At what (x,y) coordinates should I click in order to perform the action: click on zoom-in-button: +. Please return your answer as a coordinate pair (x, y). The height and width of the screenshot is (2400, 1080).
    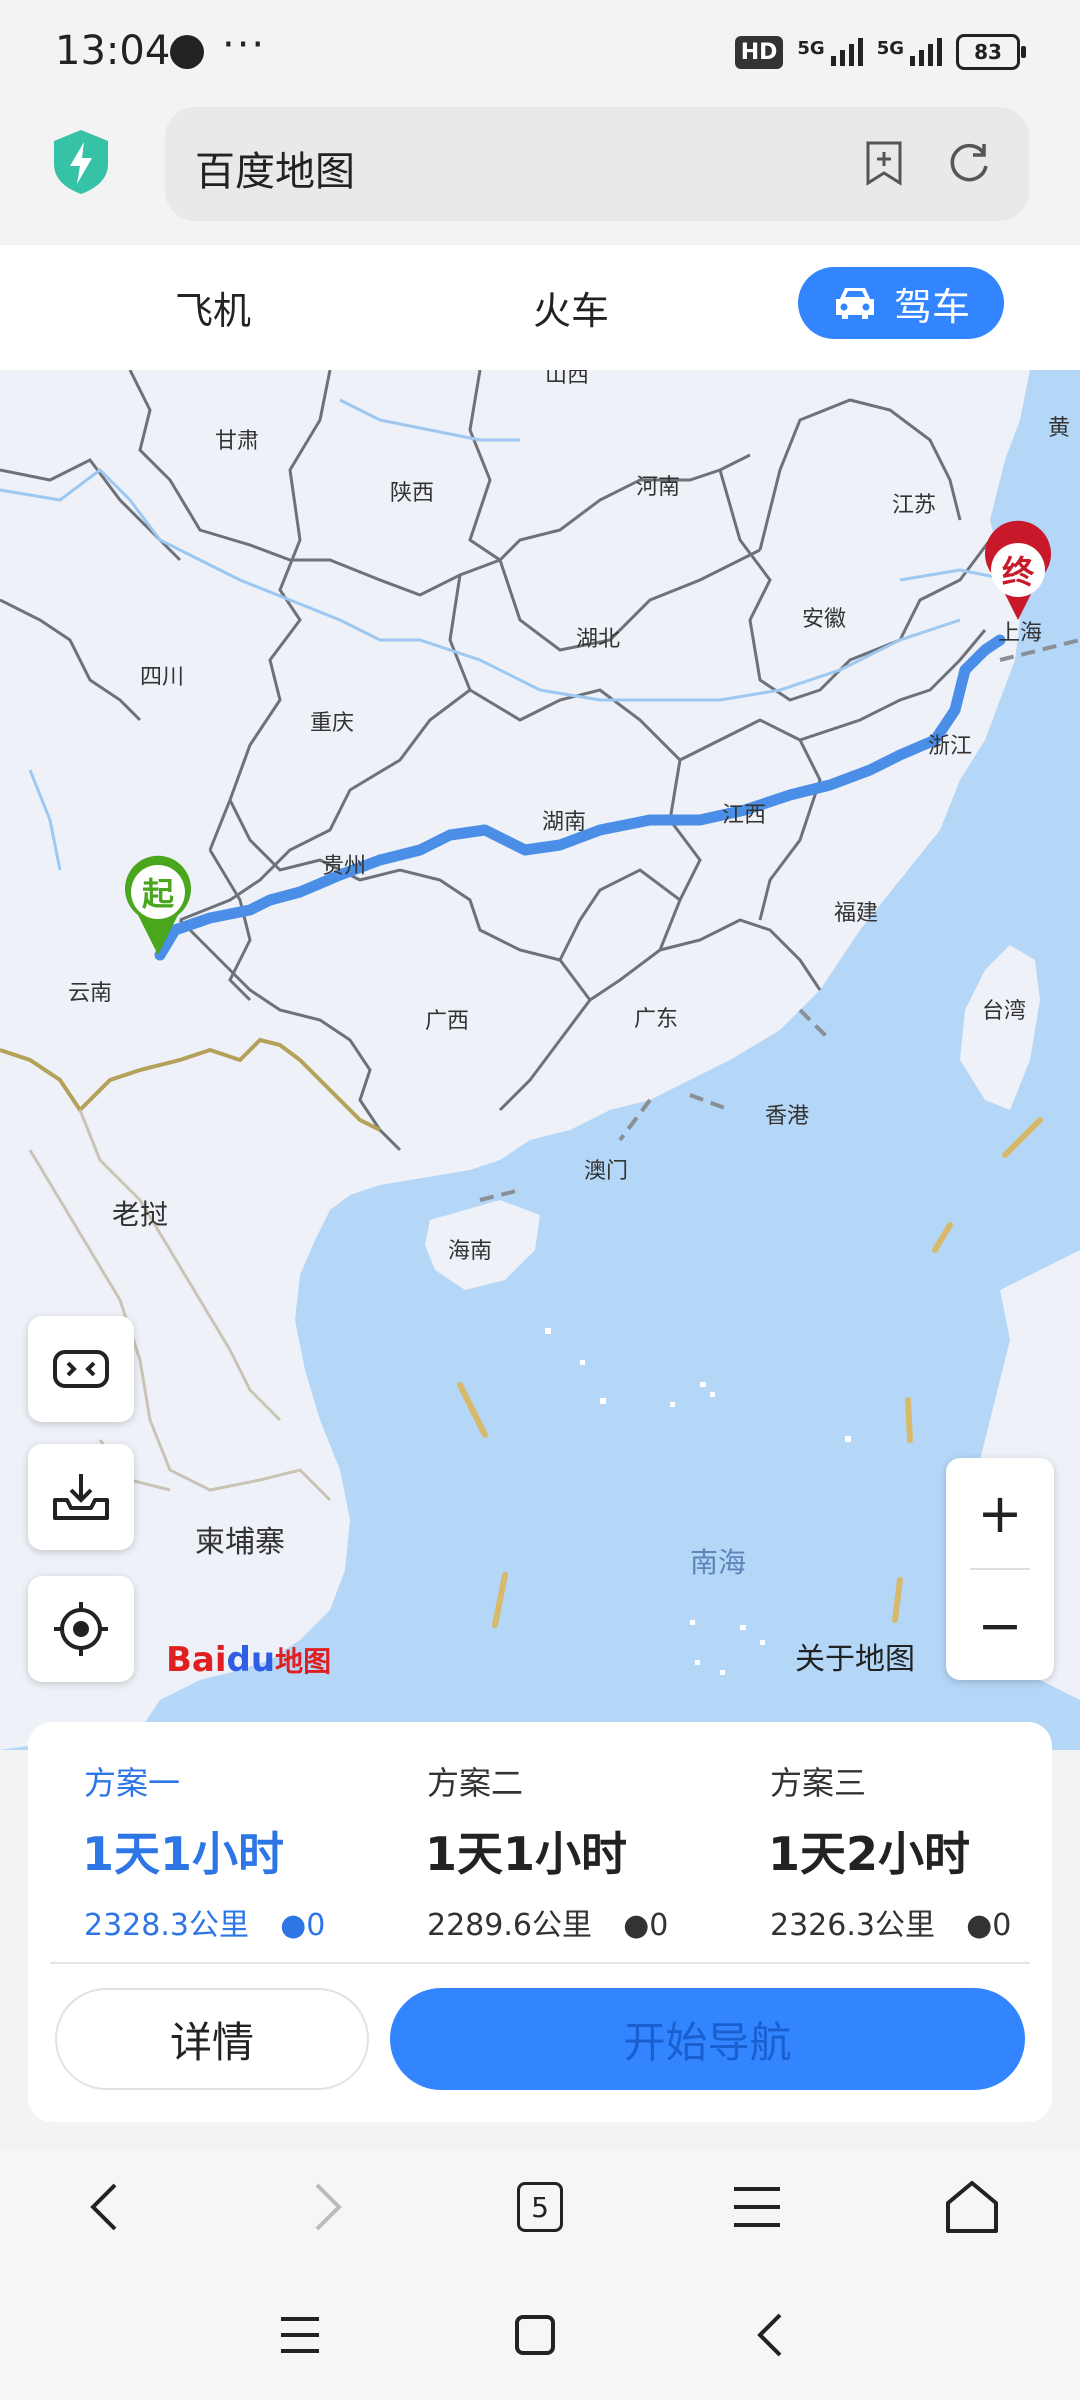
    Looking at the image, I should click on (1000, 1513).